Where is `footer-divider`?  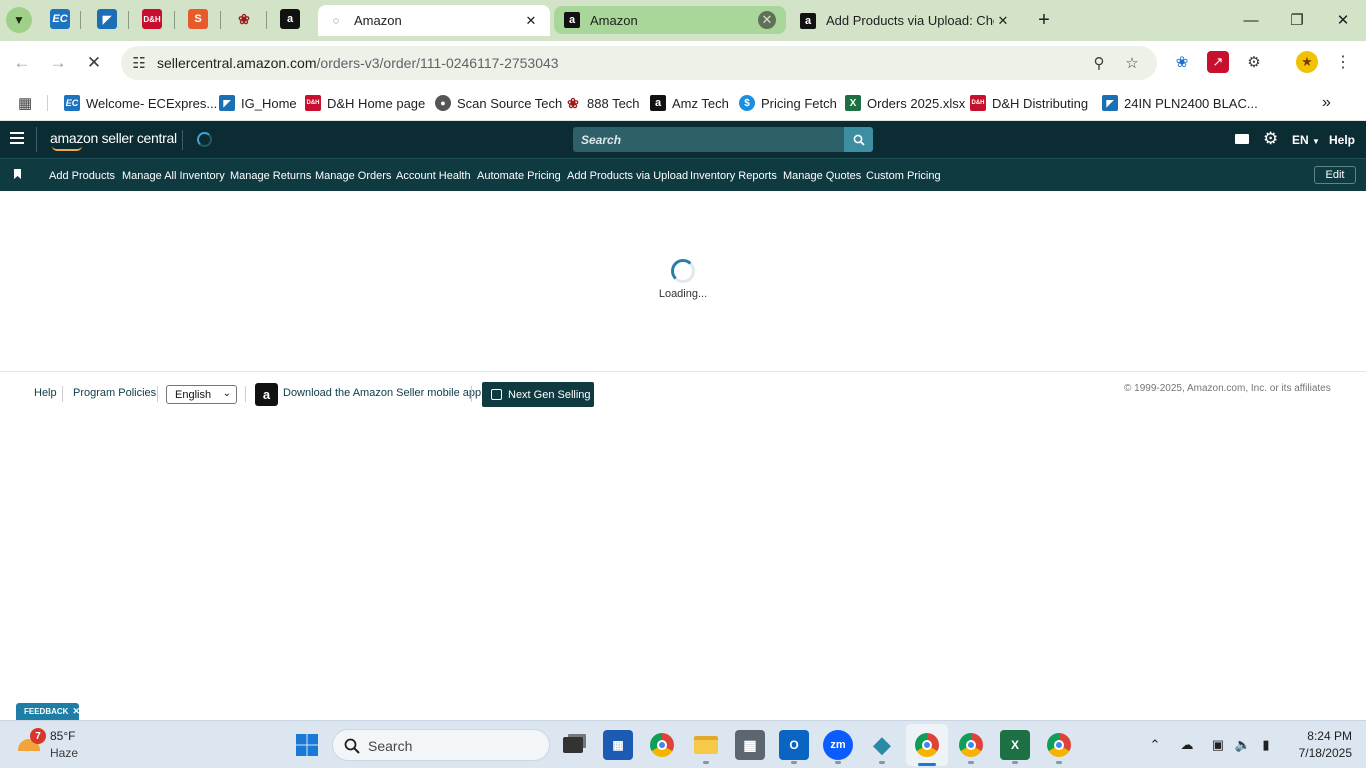 footer-divider is located at coordinates (157, 394).